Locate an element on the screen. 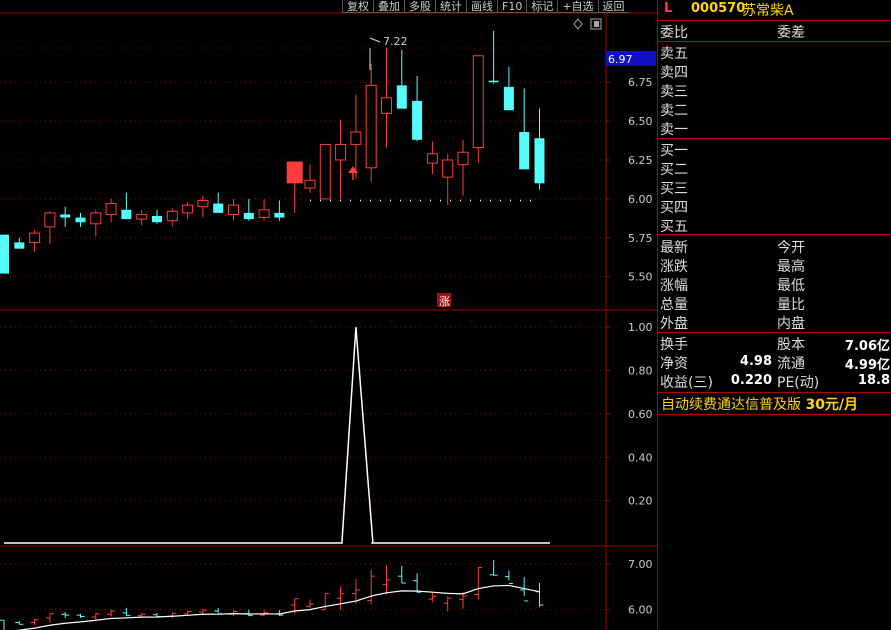 The width and height of the screenshot is (891, 630). turnover-label: 换手 is located at coordinates (674, 345).